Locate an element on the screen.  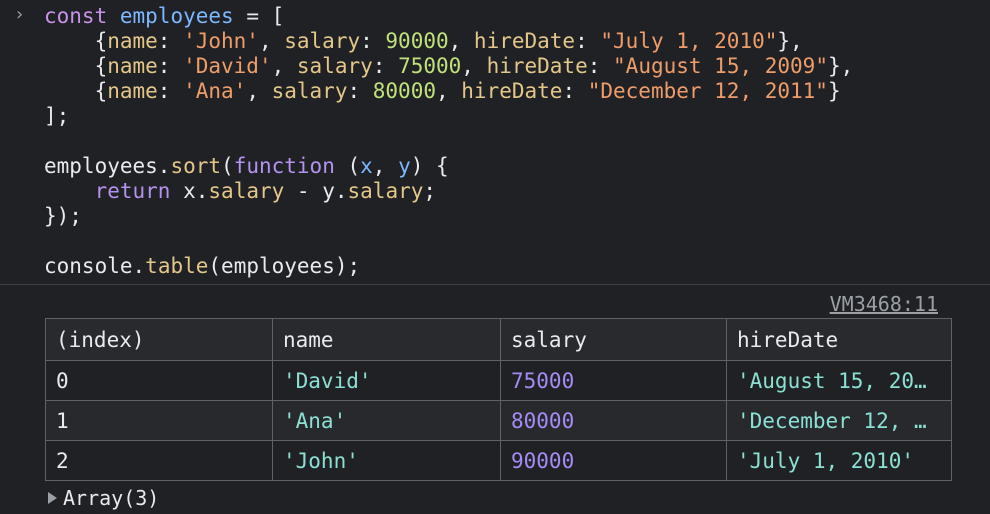
prompt-chevron-icon: › is located at coordinates (19, 14).